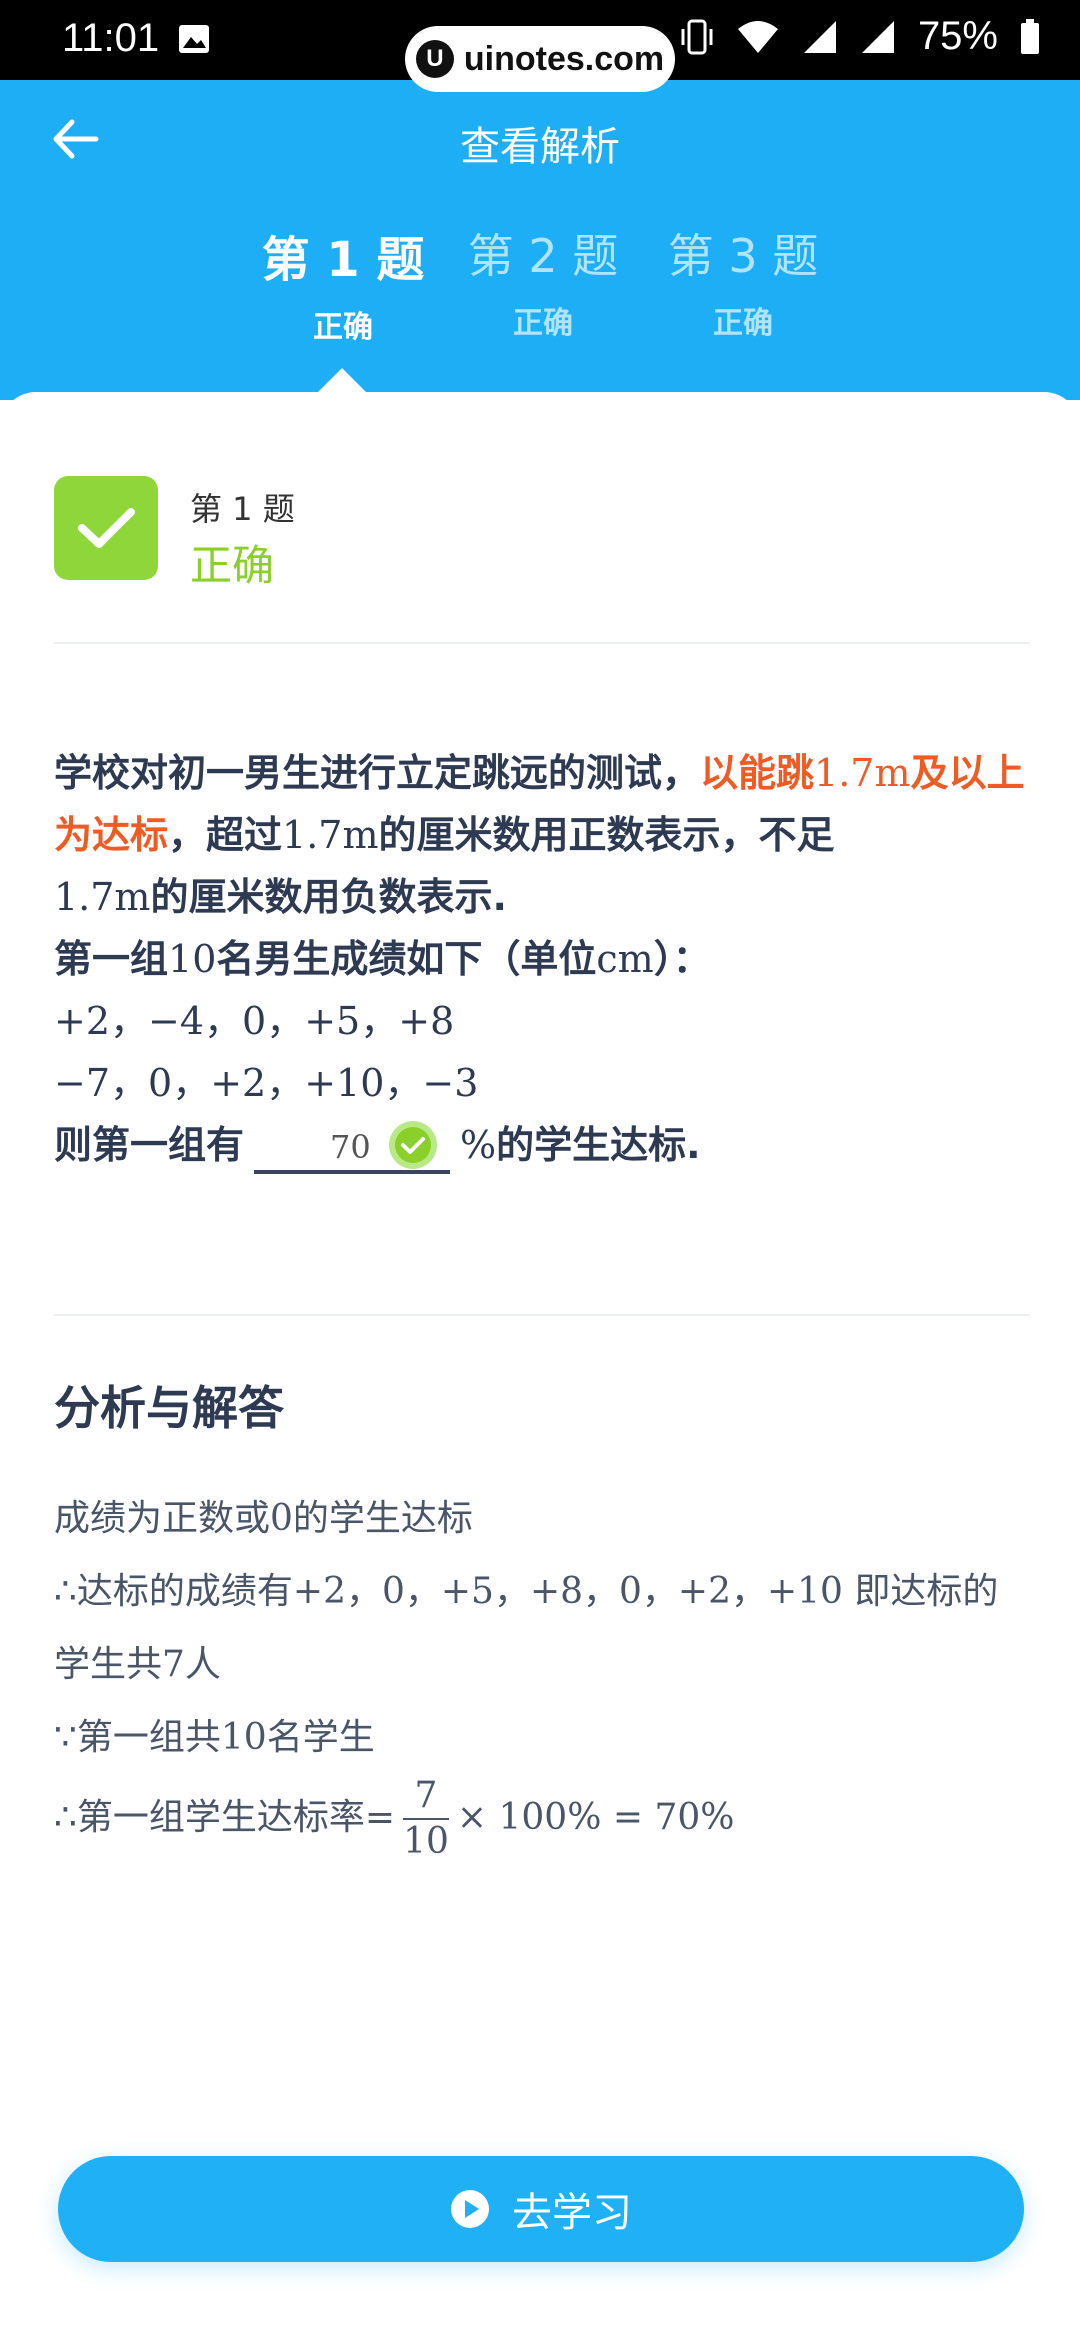 This screenshot has height=2340, width=1080. I want to click on question-unit: cm, so click(625, 959).